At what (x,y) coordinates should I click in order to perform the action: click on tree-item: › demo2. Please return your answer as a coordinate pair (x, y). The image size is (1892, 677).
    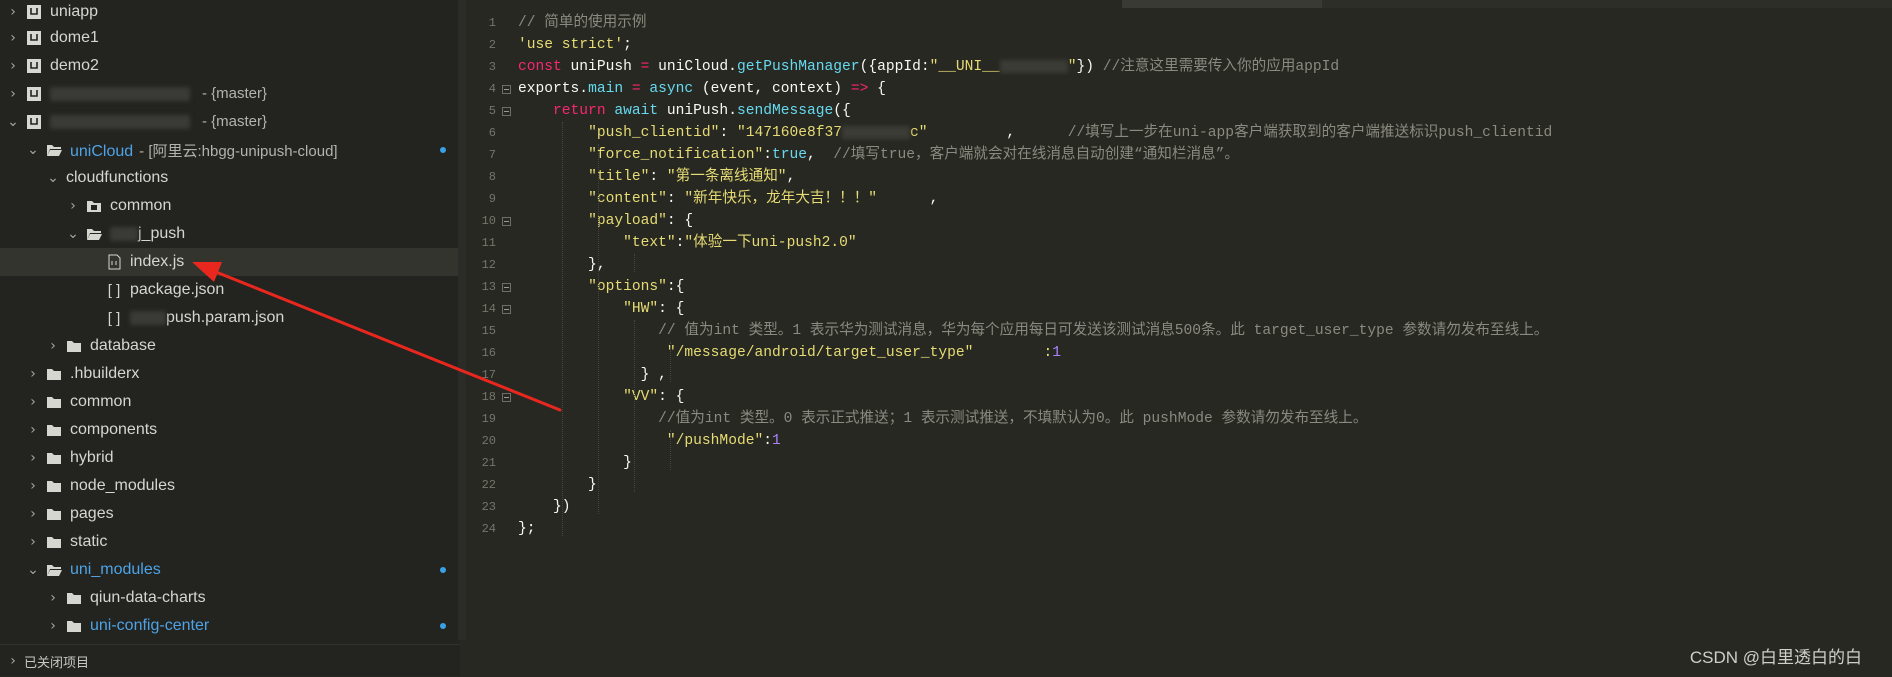
    Looking at the image, I should click on (229, 66).